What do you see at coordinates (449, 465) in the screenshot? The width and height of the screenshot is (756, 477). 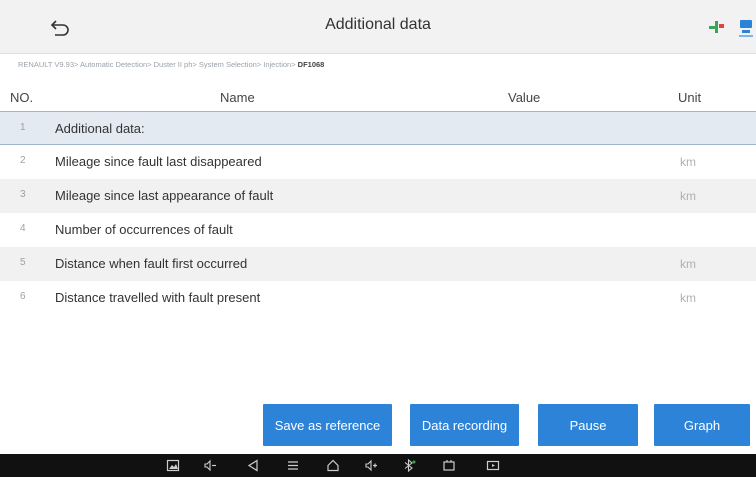 I see `vci-icon` at bounding box center [449, 465].